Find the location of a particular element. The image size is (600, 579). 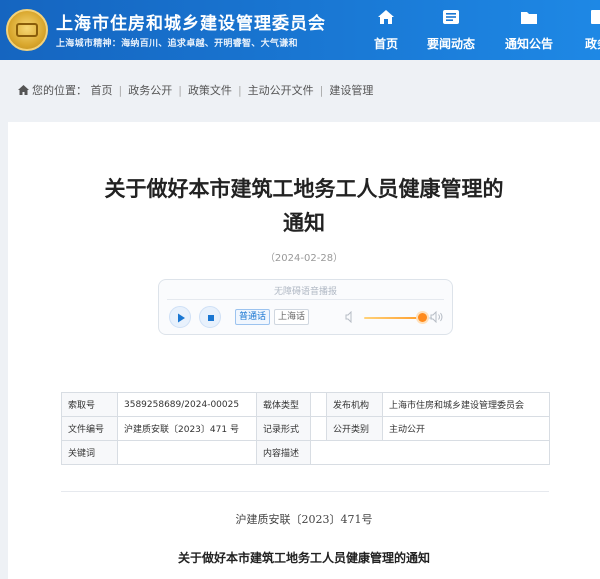

emblem-icon is located at coordinates (27, 30).